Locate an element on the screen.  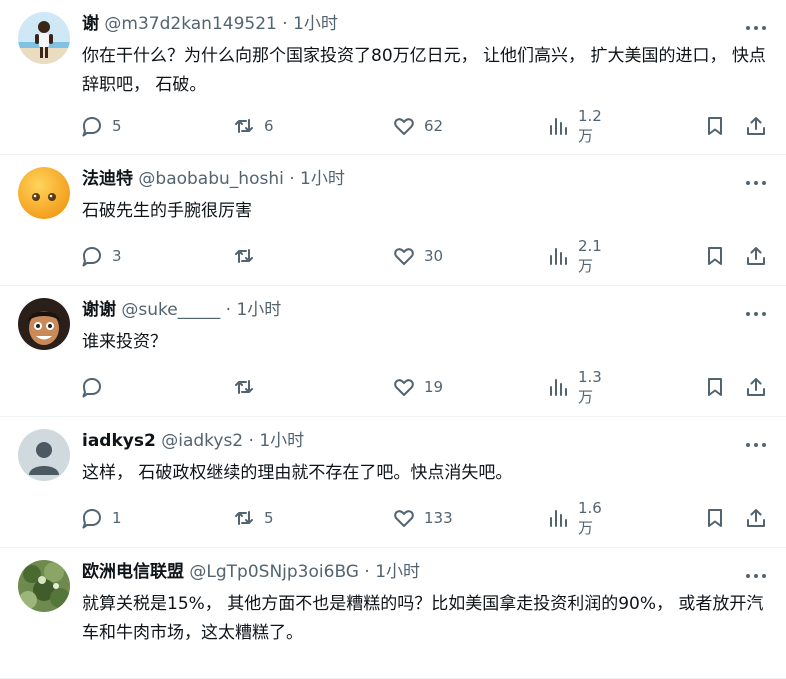
person-on-beach-avatar is located at coordinates (44, 38).